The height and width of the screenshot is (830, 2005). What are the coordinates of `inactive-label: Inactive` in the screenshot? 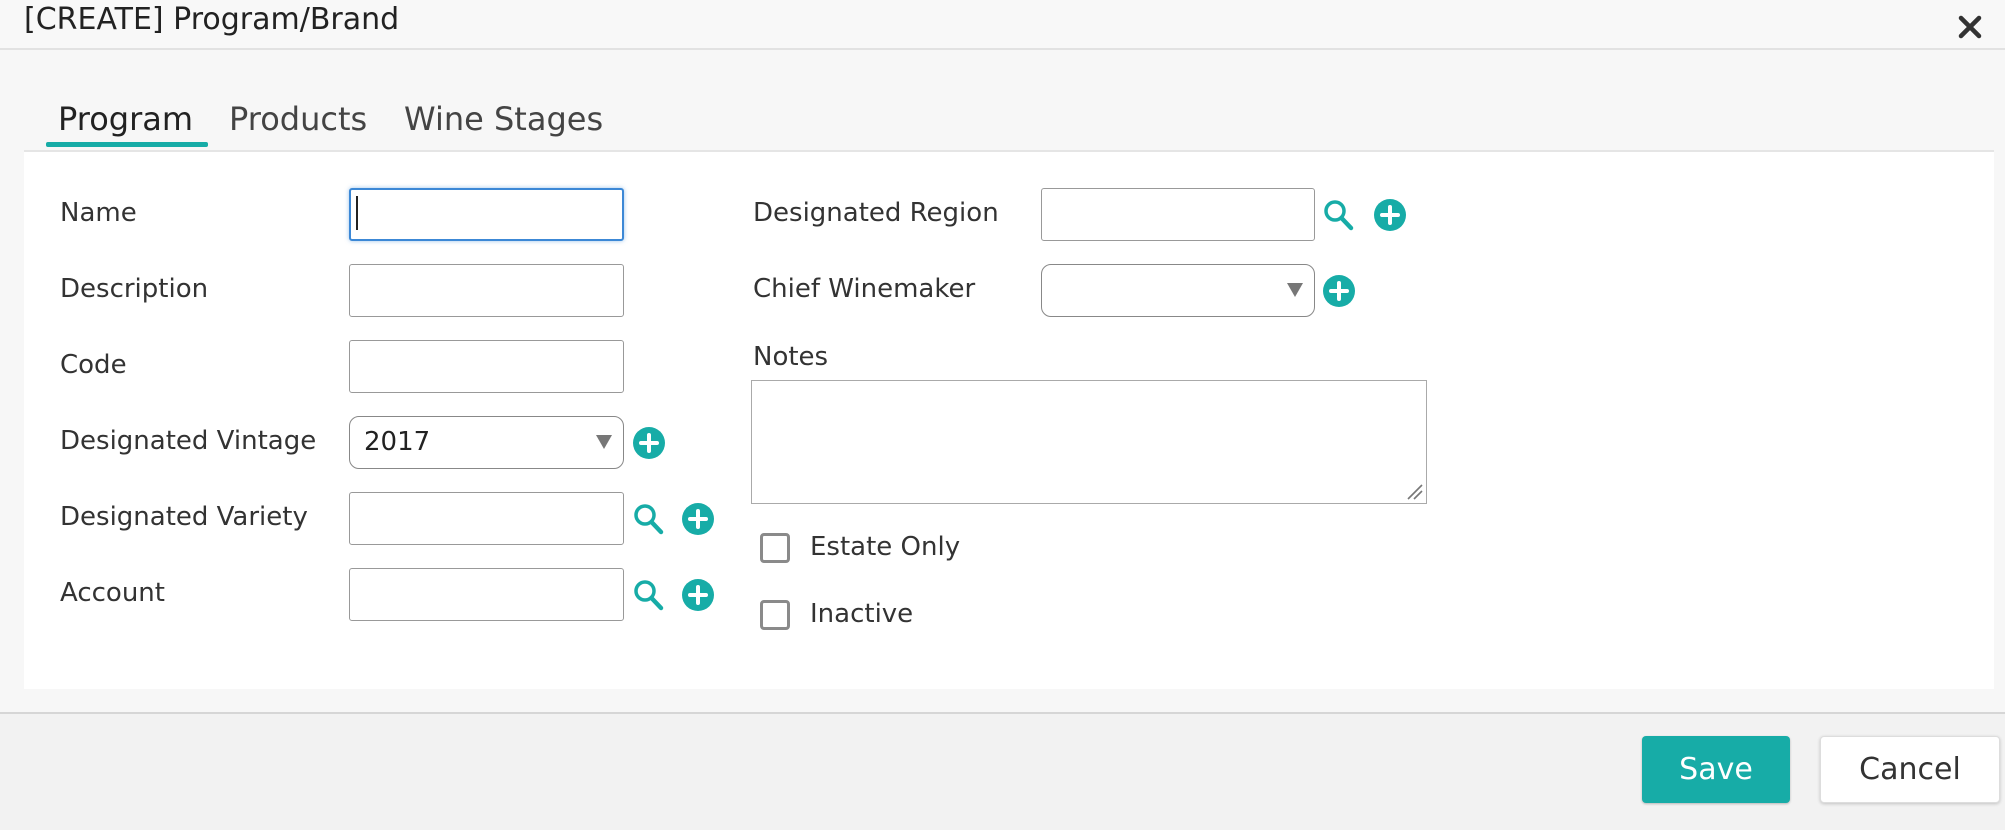 It's located at (862, 614).